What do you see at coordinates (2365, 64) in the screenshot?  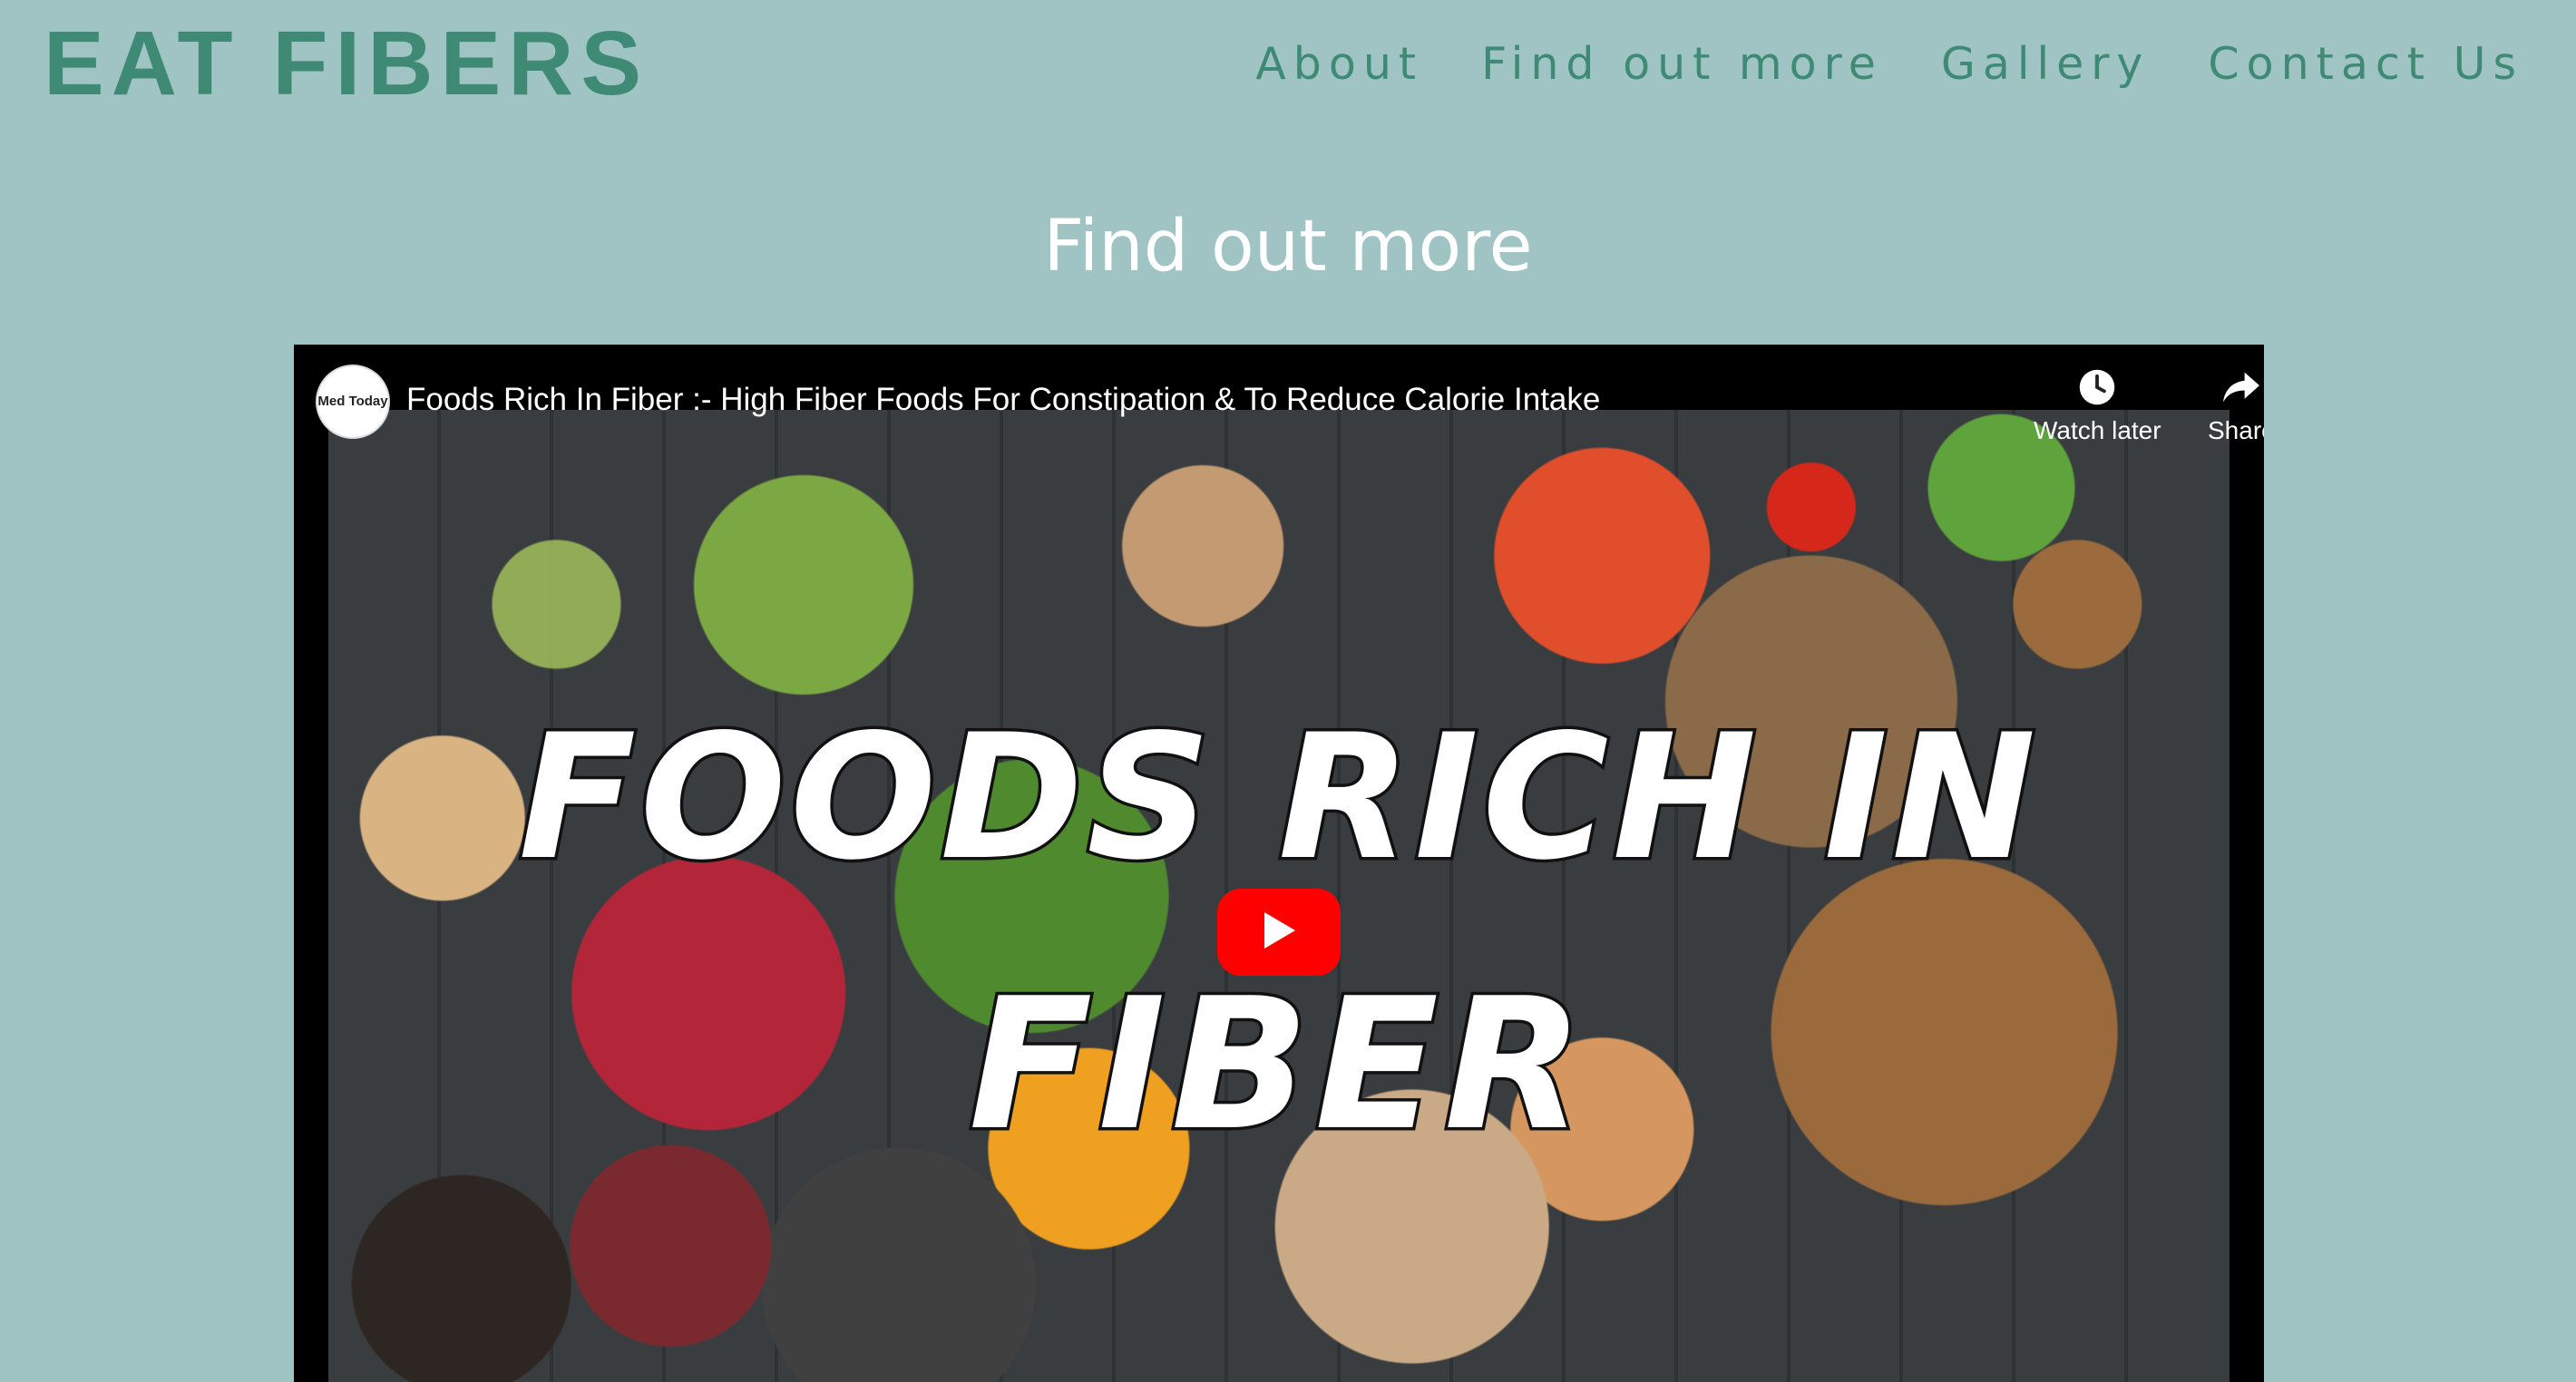 I see `nav-link-contact-us: Contact Us` at bounding box center [2365, 64].